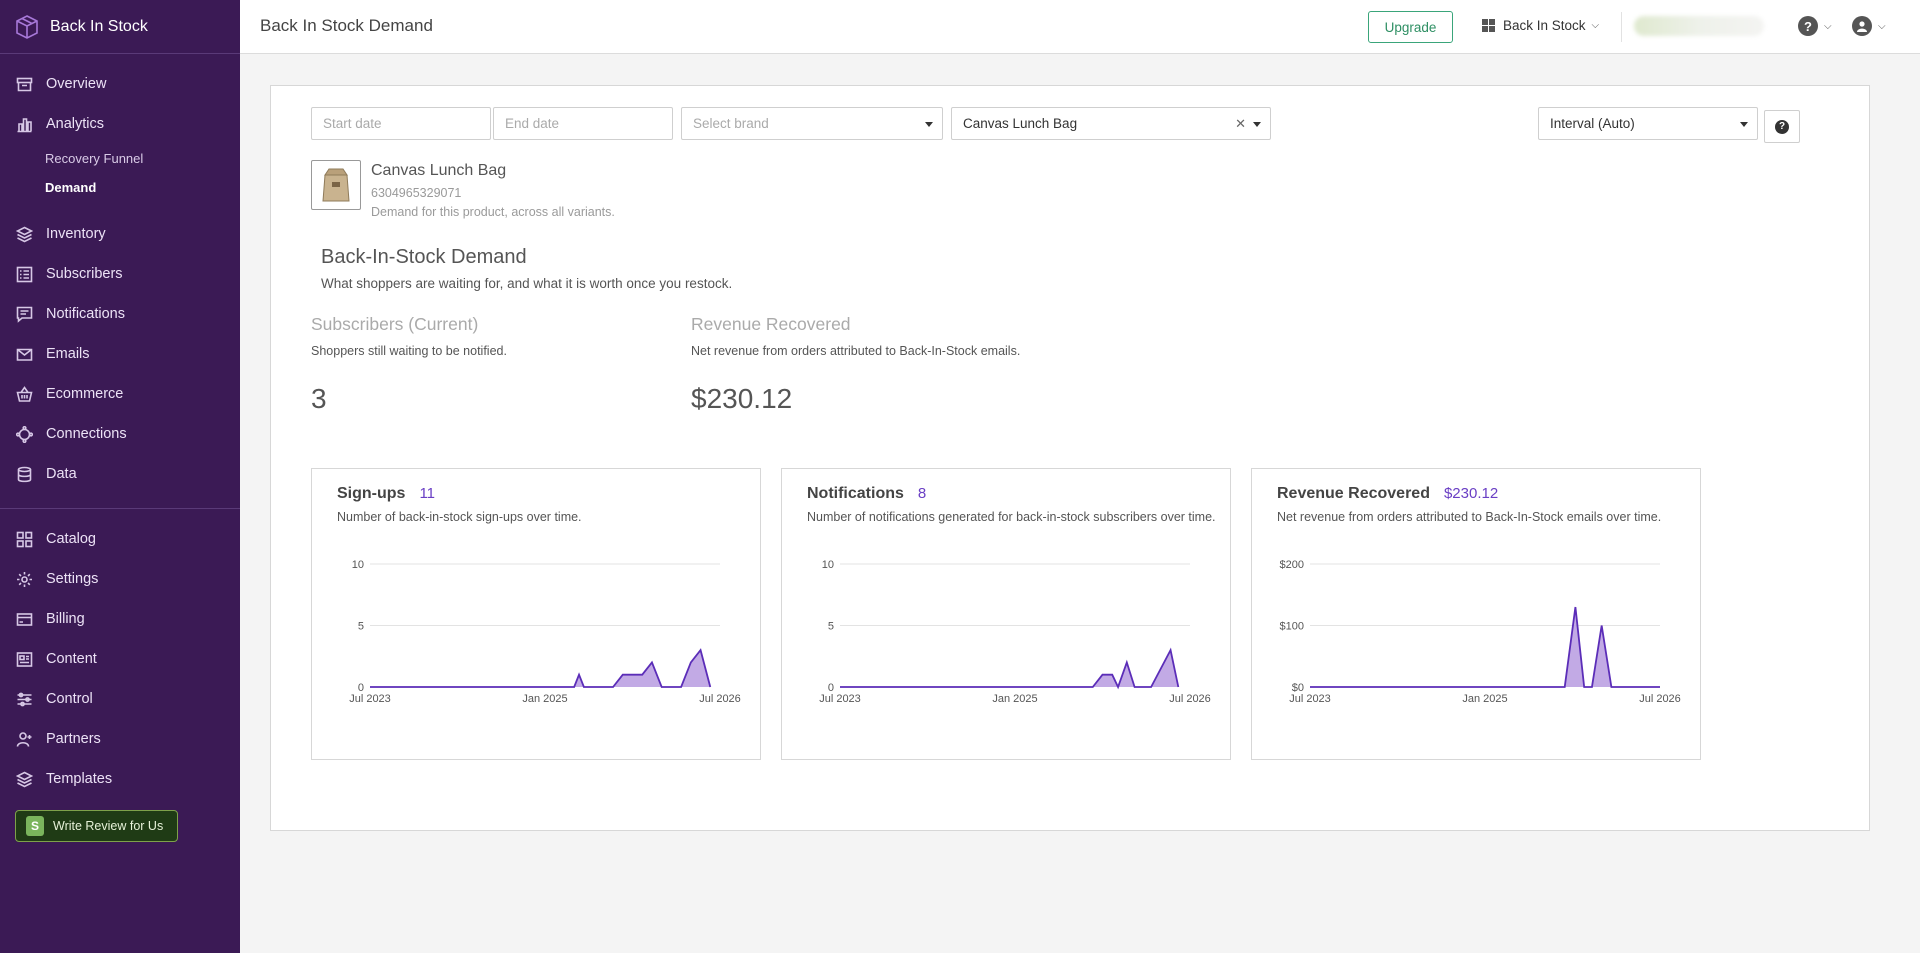 The image size is (1920, 953). What do you see at coordinates (120, 434) in the screenshot?
I see `sidebar-item-connections: Connections` at bounding box center [120, 434].